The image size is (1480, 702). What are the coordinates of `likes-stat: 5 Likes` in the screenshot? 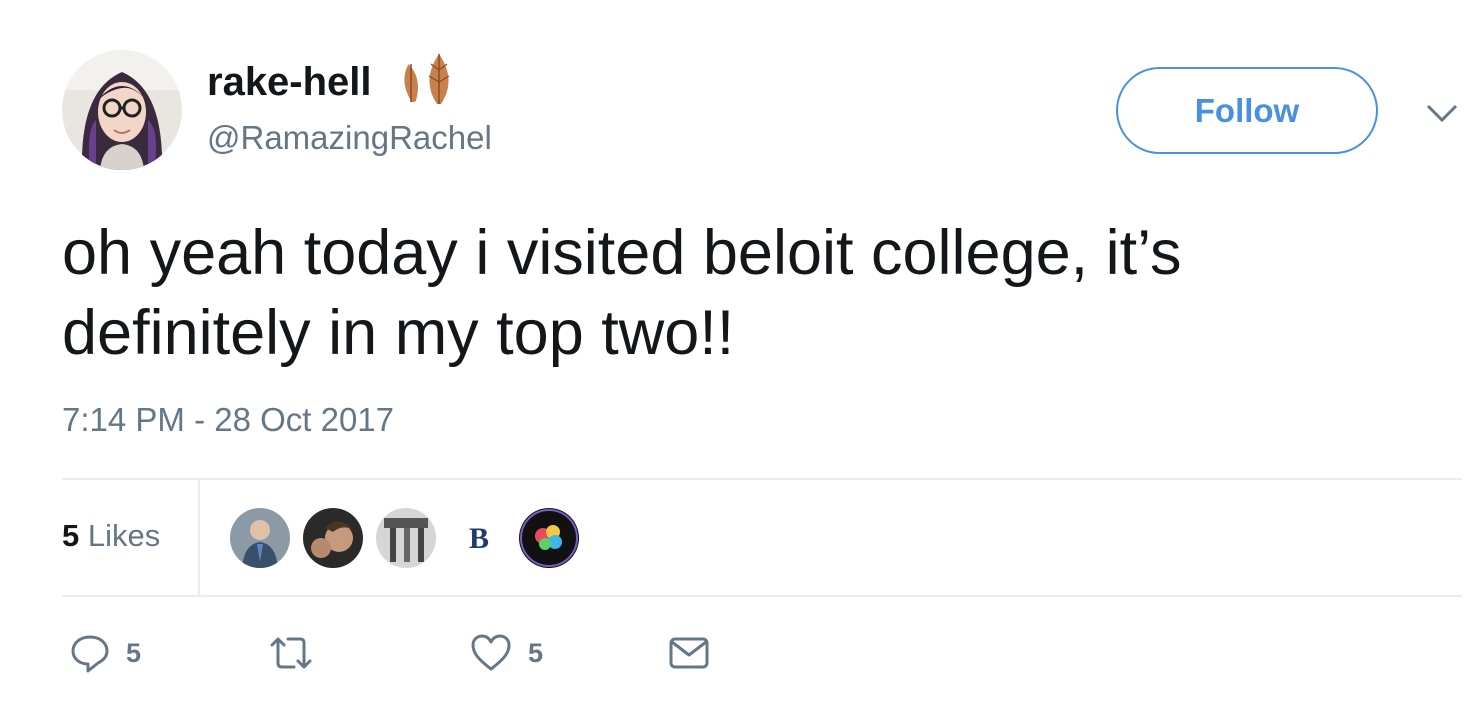 It's located at (111, 536).